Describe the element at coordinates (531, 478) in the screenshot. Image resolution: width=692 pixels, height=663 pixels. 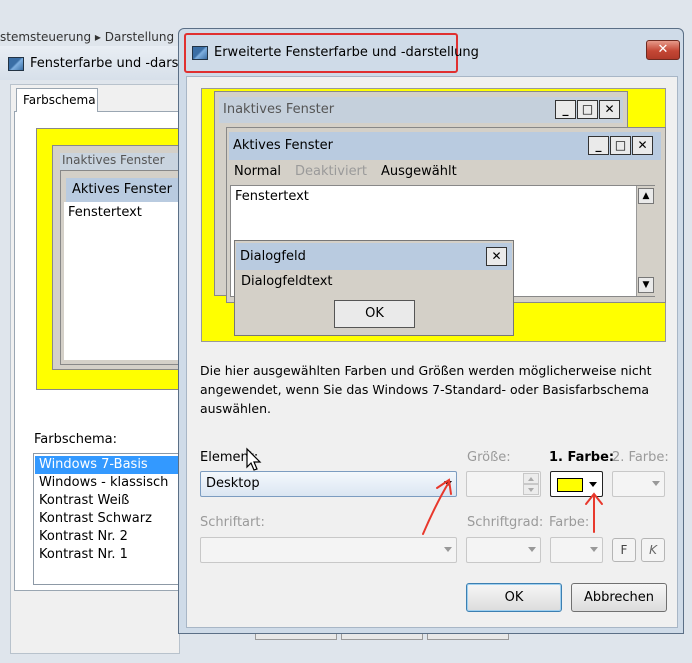
I see `spin-up-icon` at that location.